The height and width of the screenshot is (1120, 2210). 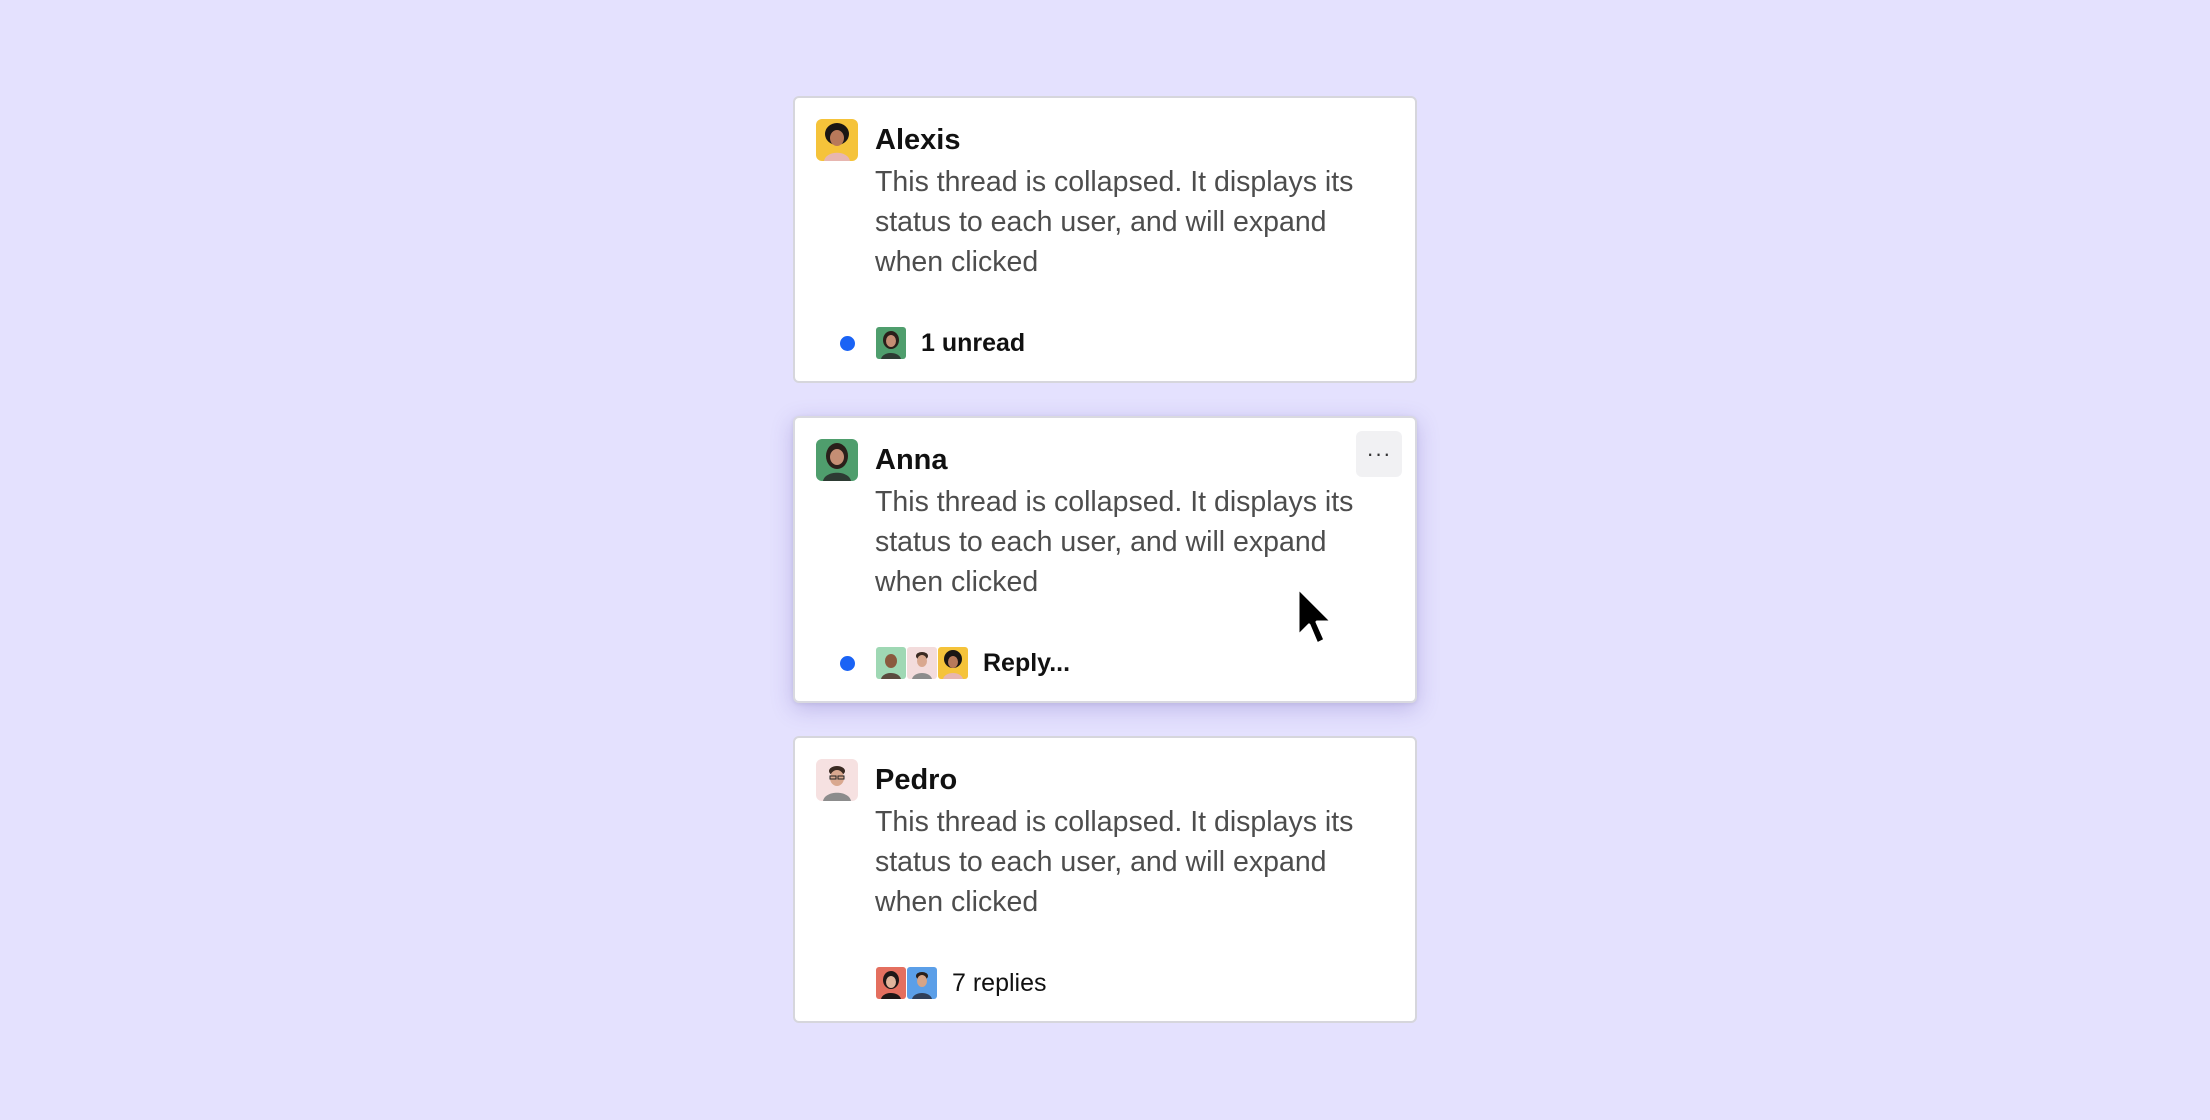 I want to click on participant-2-avatar, so click(x=891, y=983).